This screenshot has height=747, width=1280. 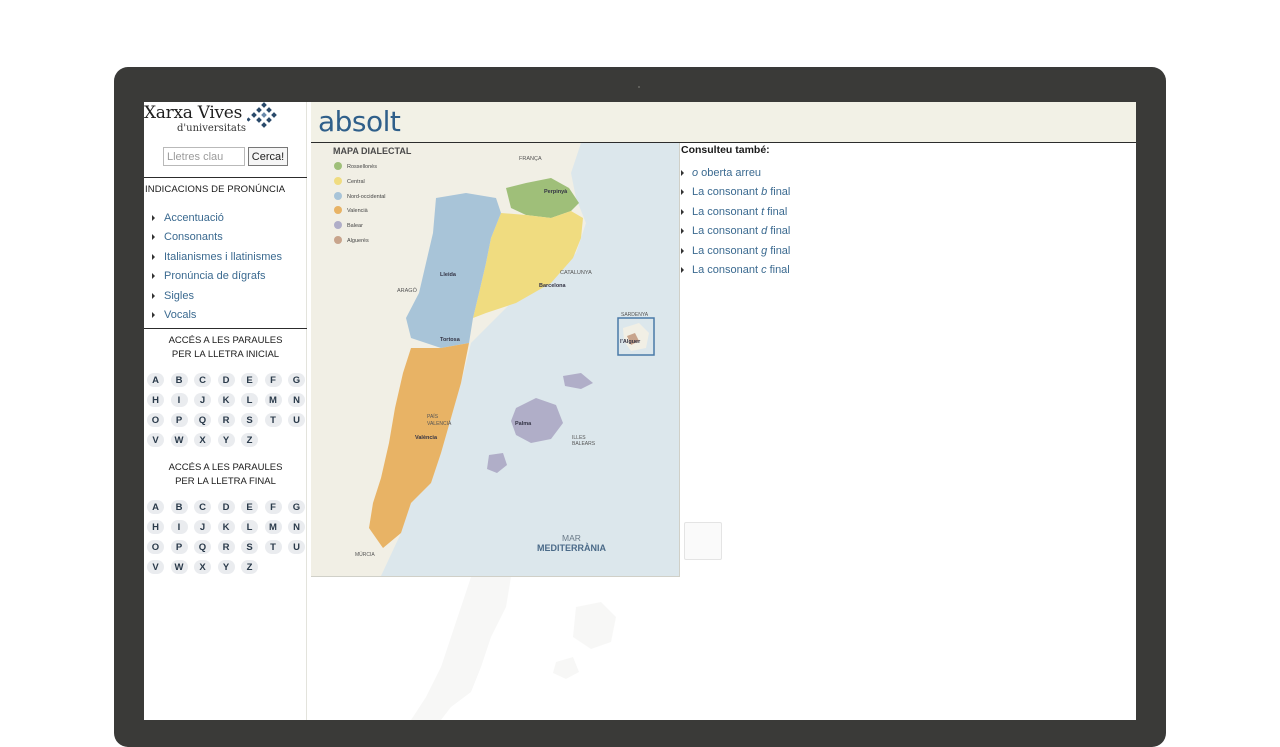 I want to click on nav-item-sigles: Sigles, so click(x=217, y=296).